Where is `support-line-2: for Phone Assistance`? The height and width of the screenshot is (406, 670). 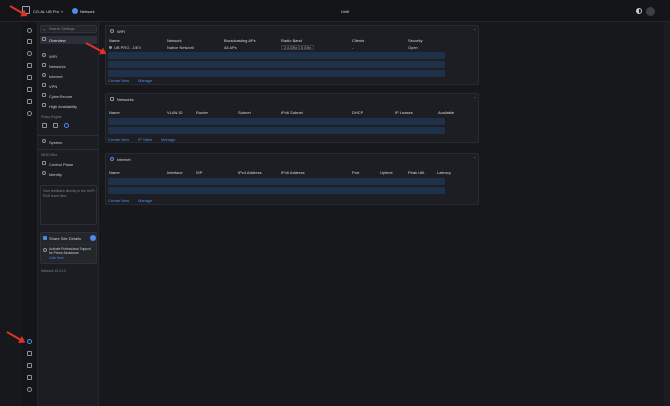 support-line-2: for Phone Assistance is located at coordinates (64, 253).